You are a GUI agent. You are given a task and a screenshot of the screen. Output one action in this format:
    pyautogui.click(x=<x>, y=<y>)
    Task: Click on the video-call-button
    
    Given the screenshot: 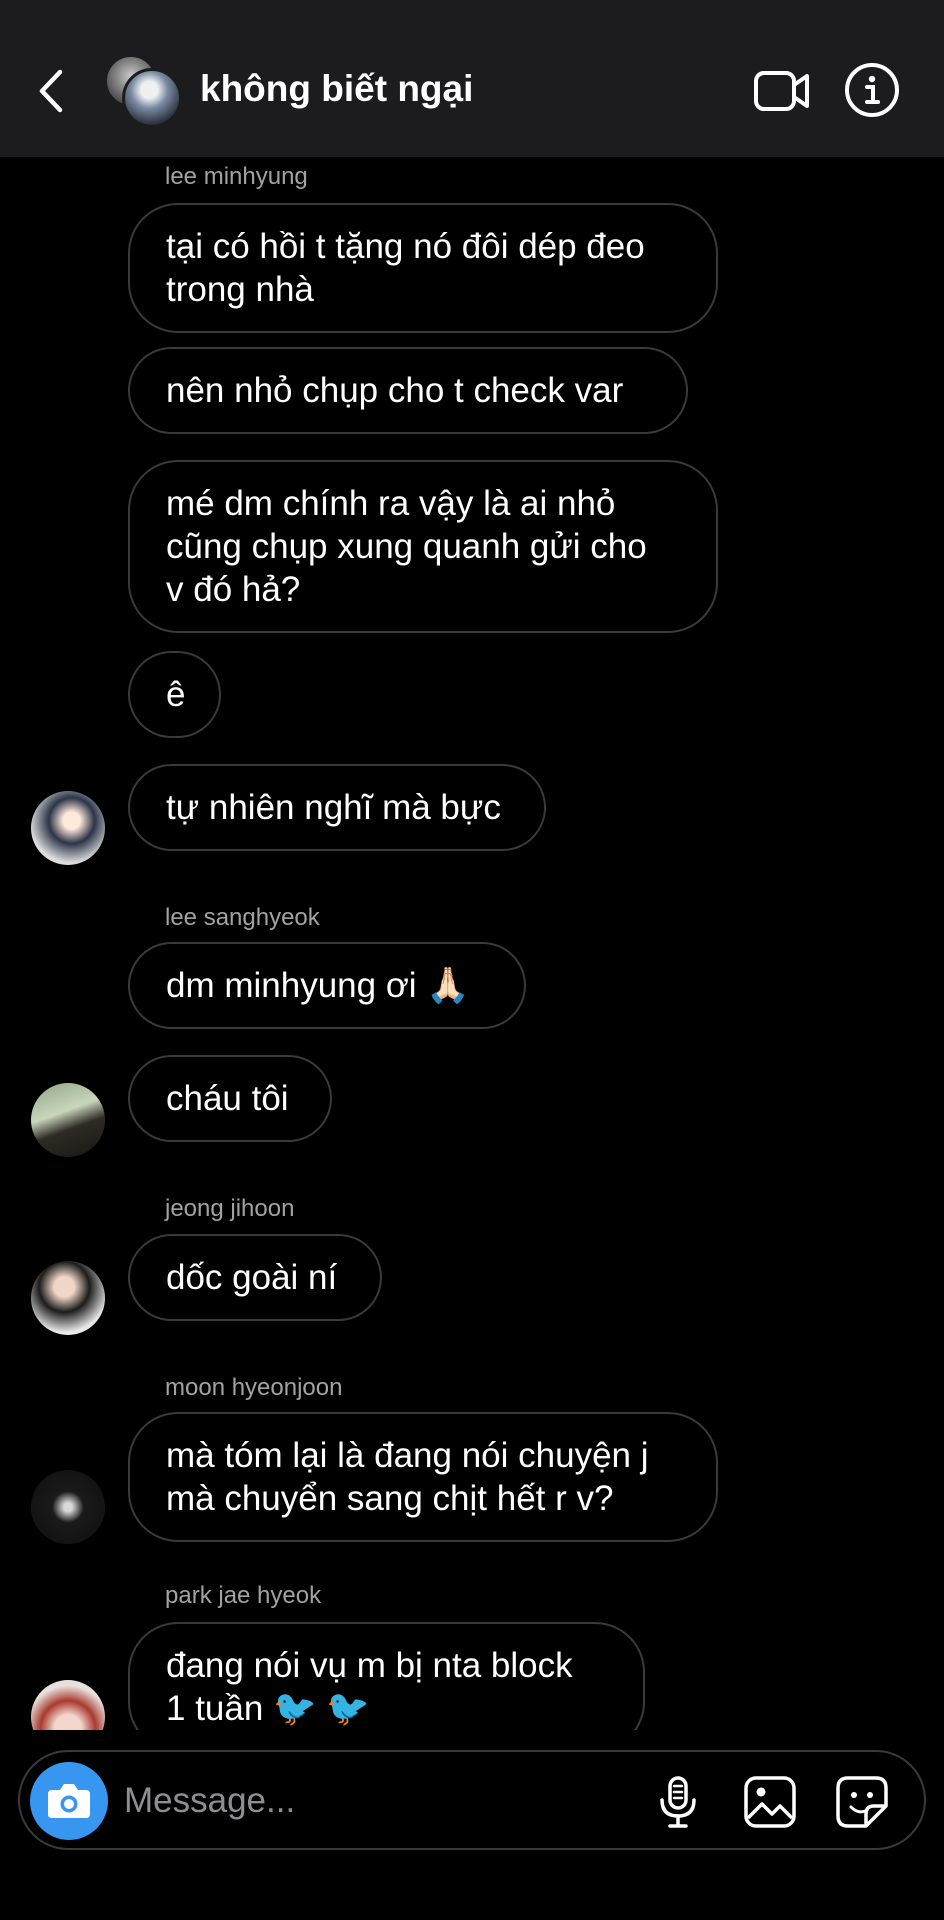 What is the action you would take?
    pyautogui.click(x=782, y=91)
    